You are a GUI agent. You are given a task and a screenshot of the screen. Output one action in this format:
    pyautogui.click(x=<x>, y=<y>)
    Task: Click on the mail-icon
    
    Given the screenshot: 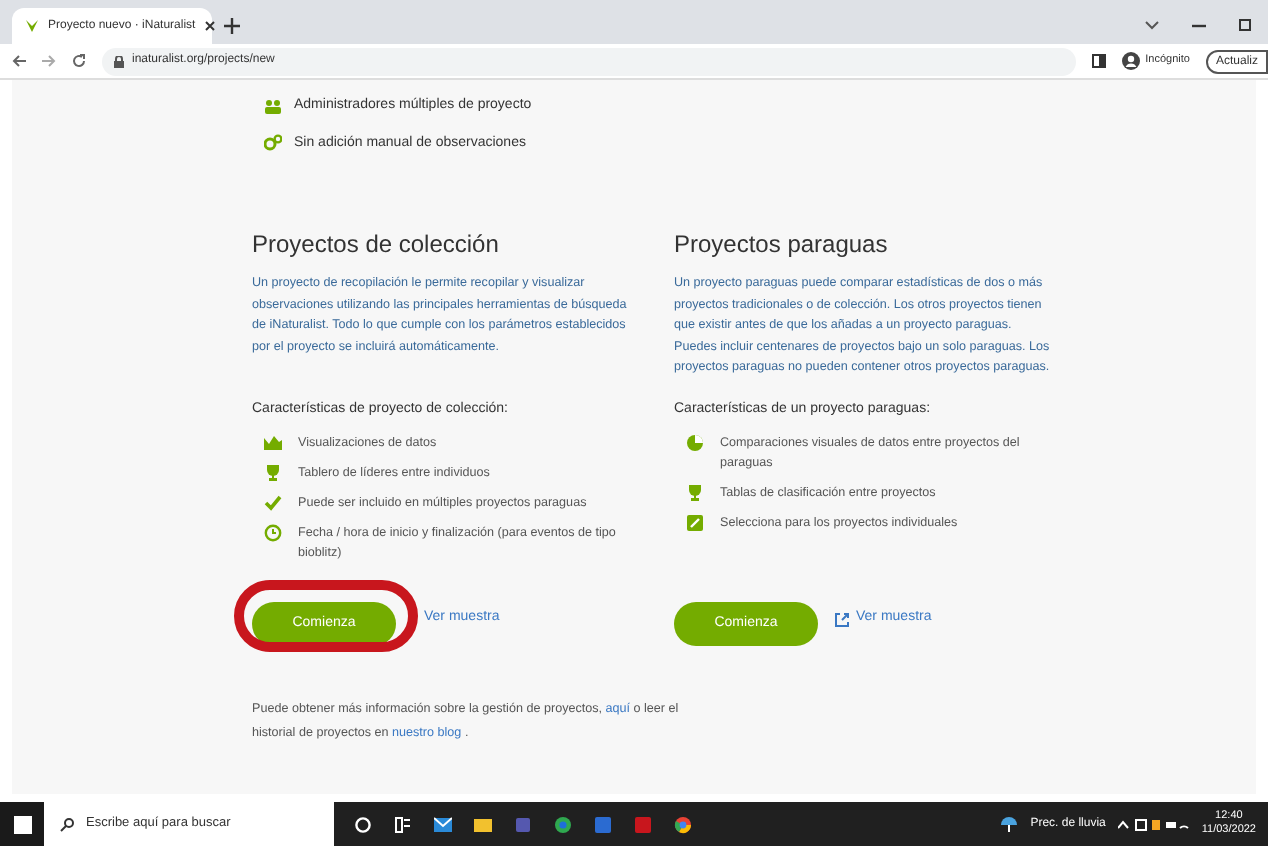 What is the action you would take?
    pyautogui.click(x=443, y=824)
    